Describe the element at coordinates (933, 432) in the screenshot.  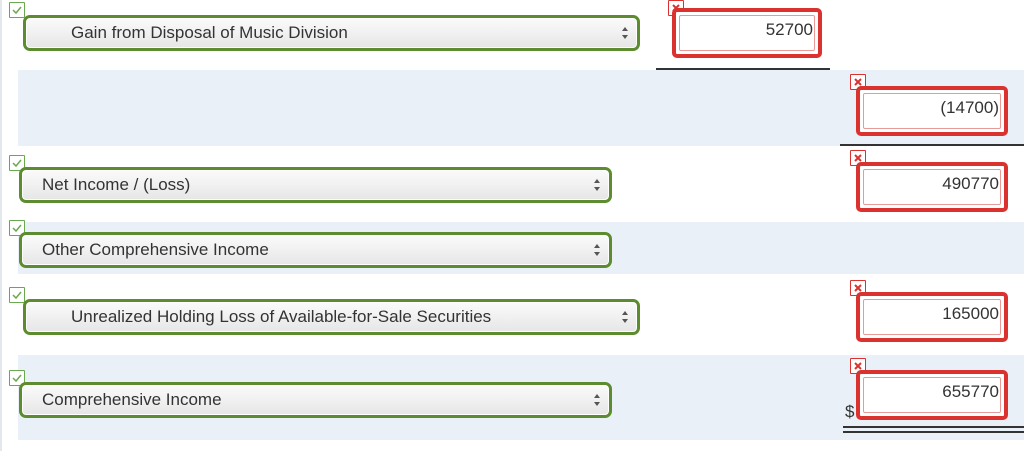
I see `double-underline-bottom` at that location.